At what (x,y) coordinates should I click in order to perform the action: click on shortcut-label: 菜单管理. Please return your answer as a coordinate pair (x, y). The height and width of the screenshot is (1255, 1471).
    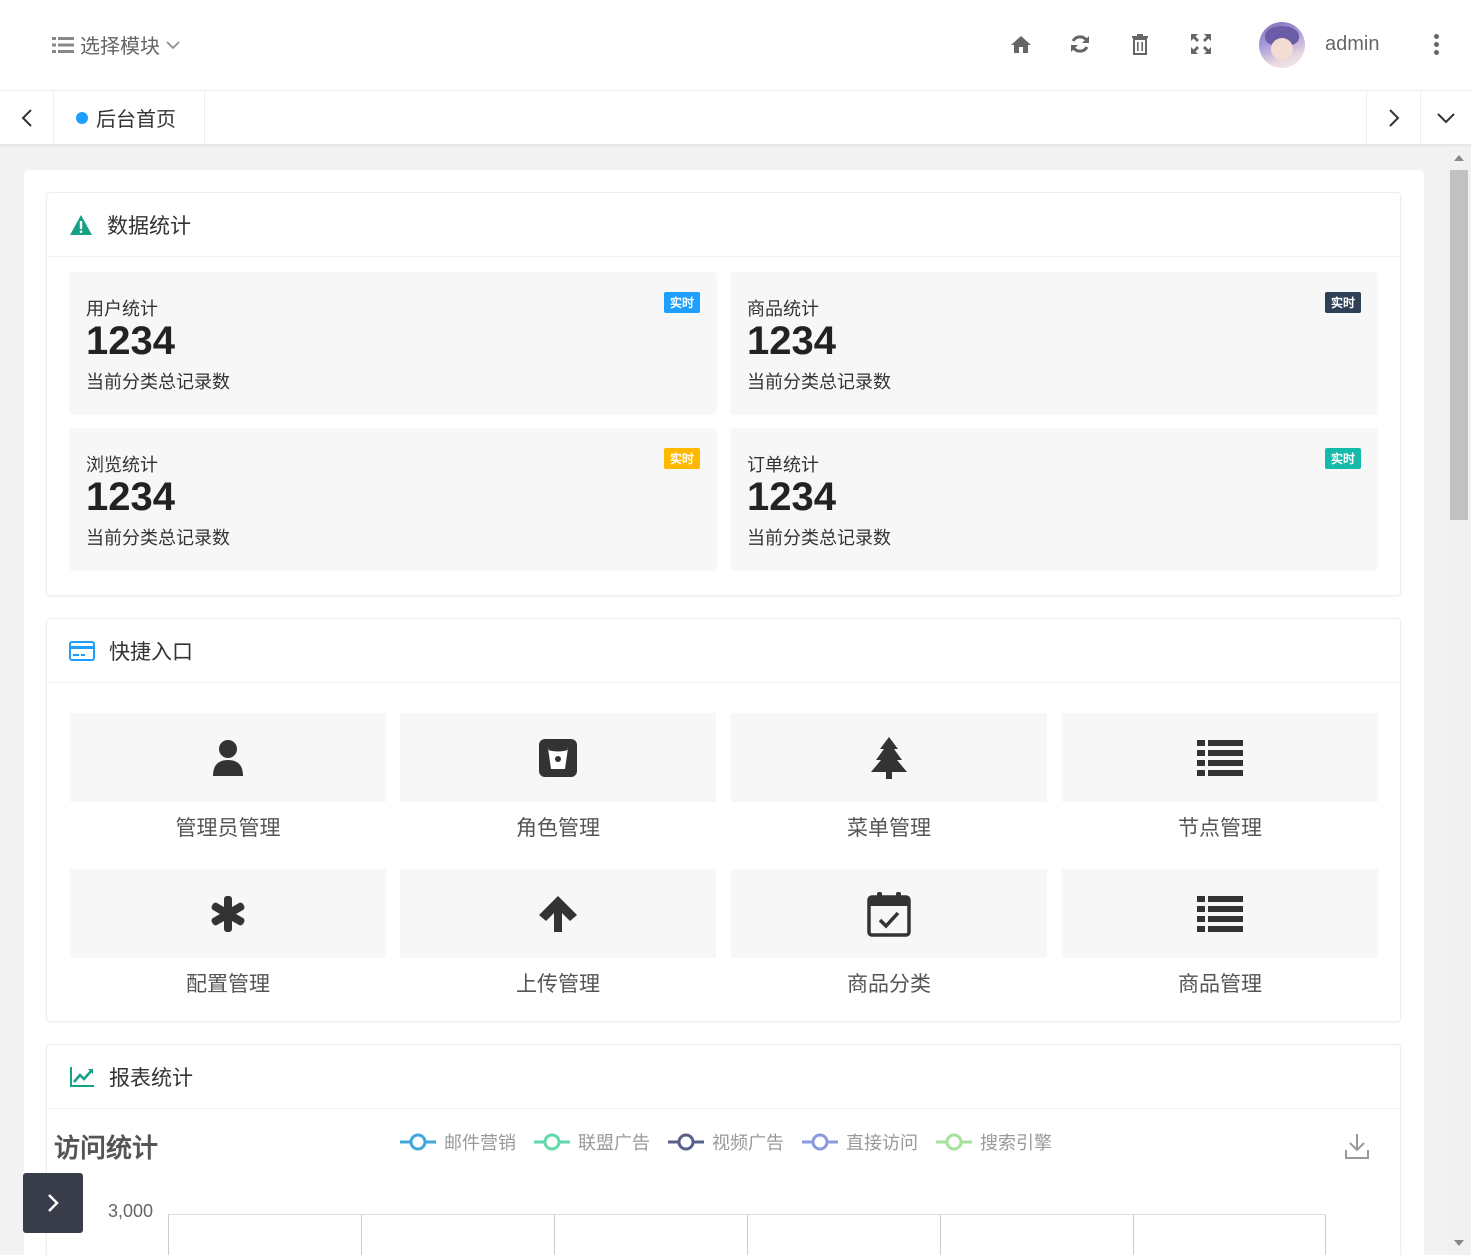
    Looking at the image, I should click on (889, 828).